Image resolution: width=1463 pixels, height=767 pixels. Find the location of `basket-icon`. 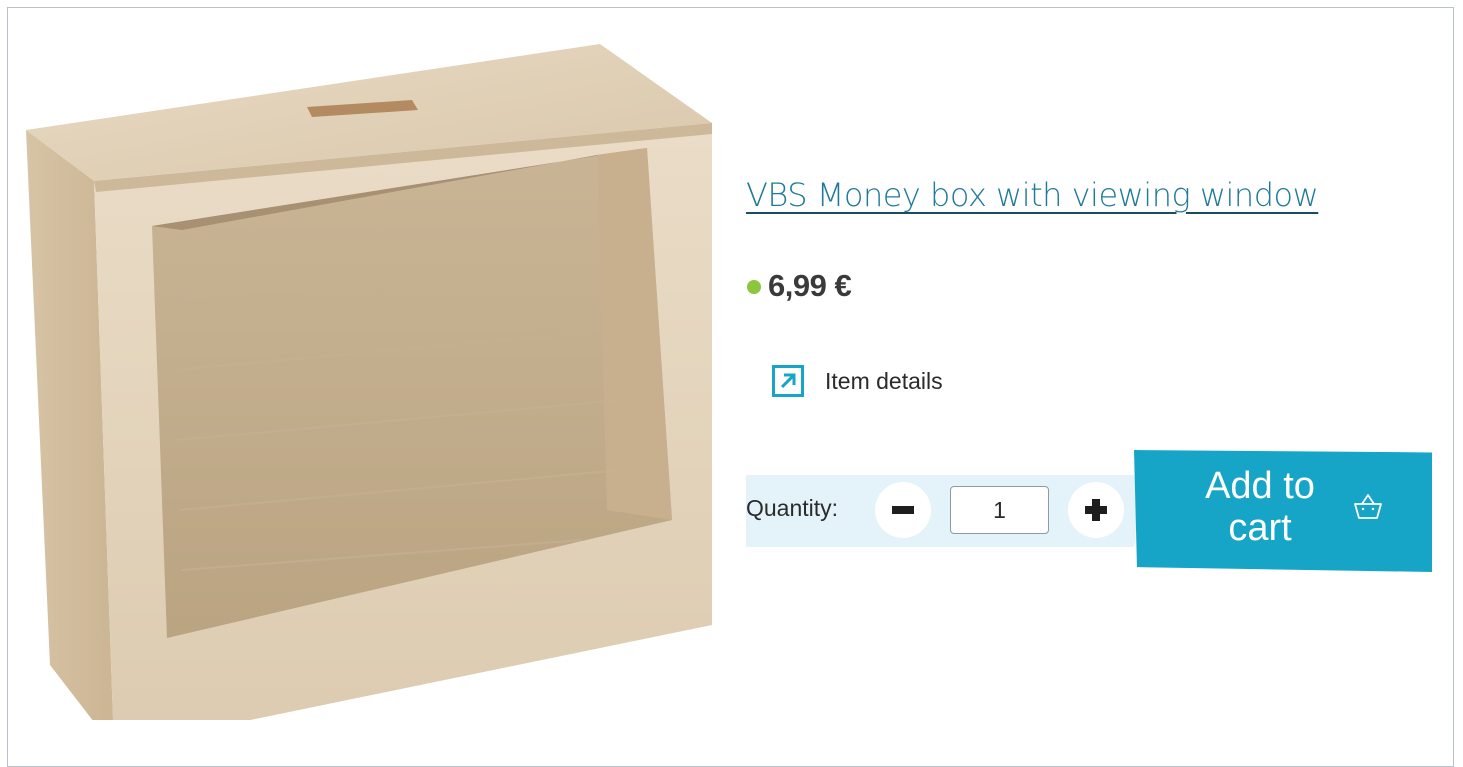

basket-icon is located at coordinates (1368, 506).